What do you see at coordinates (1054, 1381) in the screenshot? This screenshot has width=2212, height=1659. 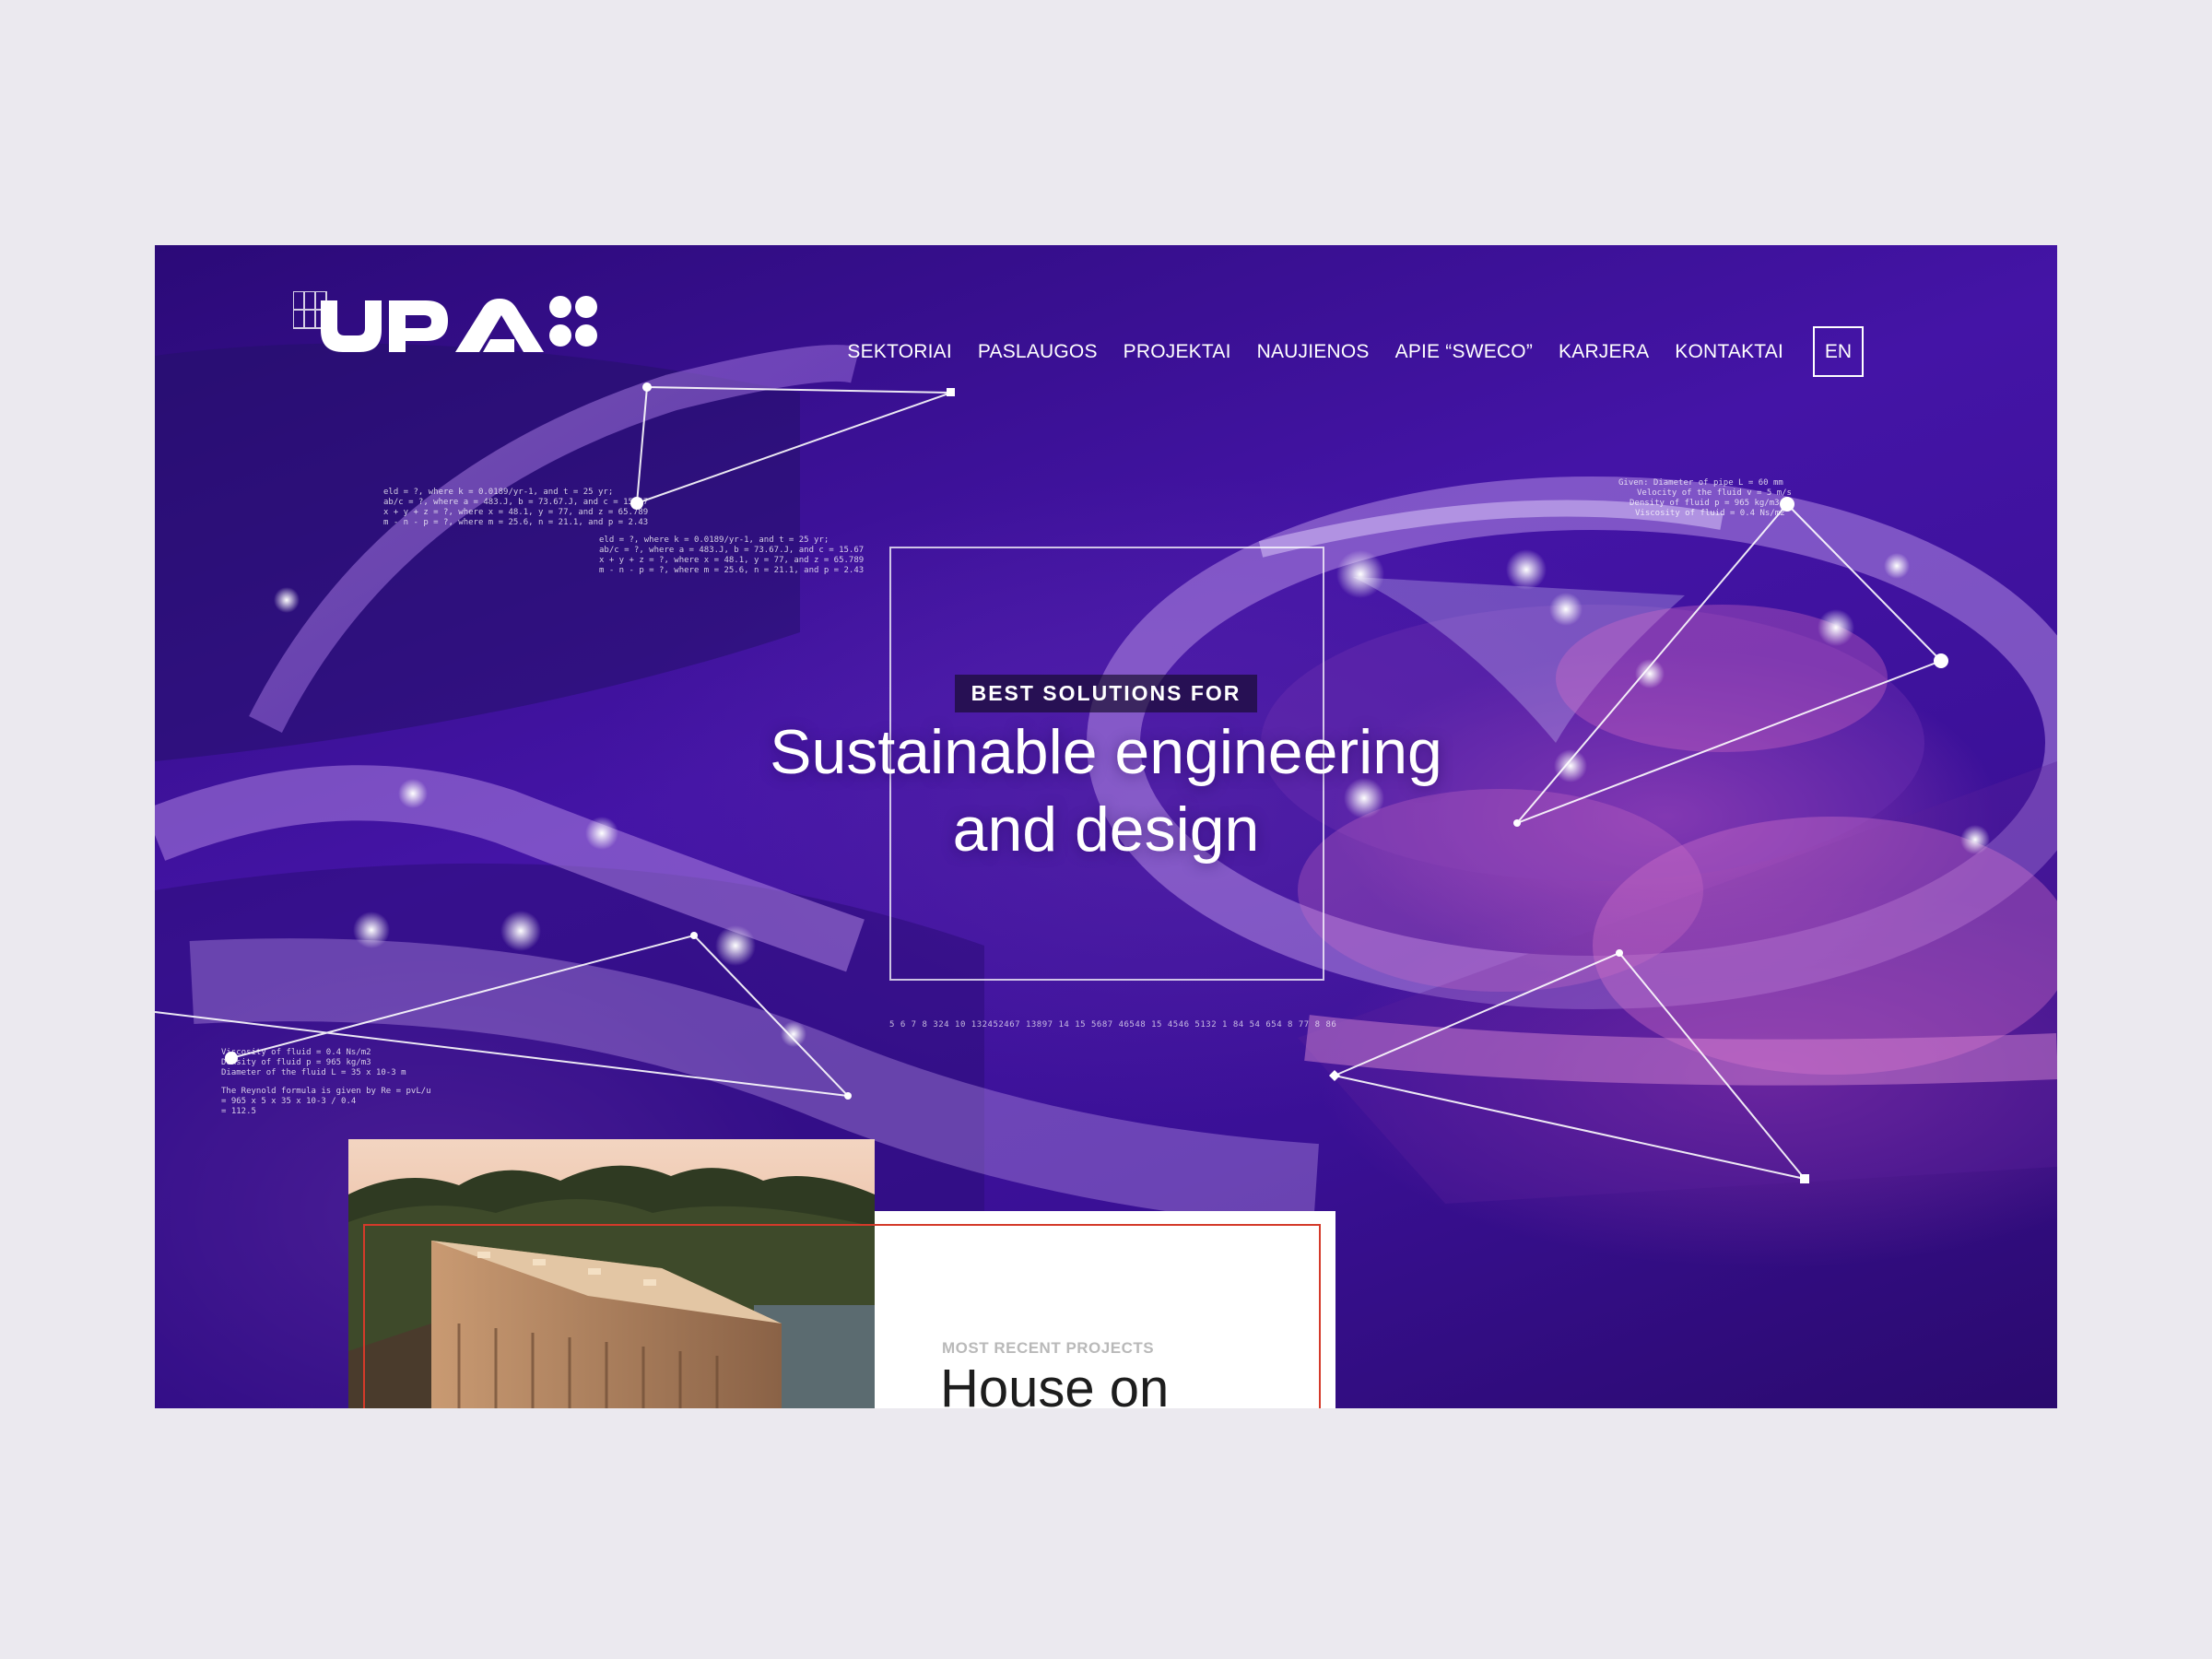 I see `recent-project-title: House on` at bounding box center [1054, 1381].